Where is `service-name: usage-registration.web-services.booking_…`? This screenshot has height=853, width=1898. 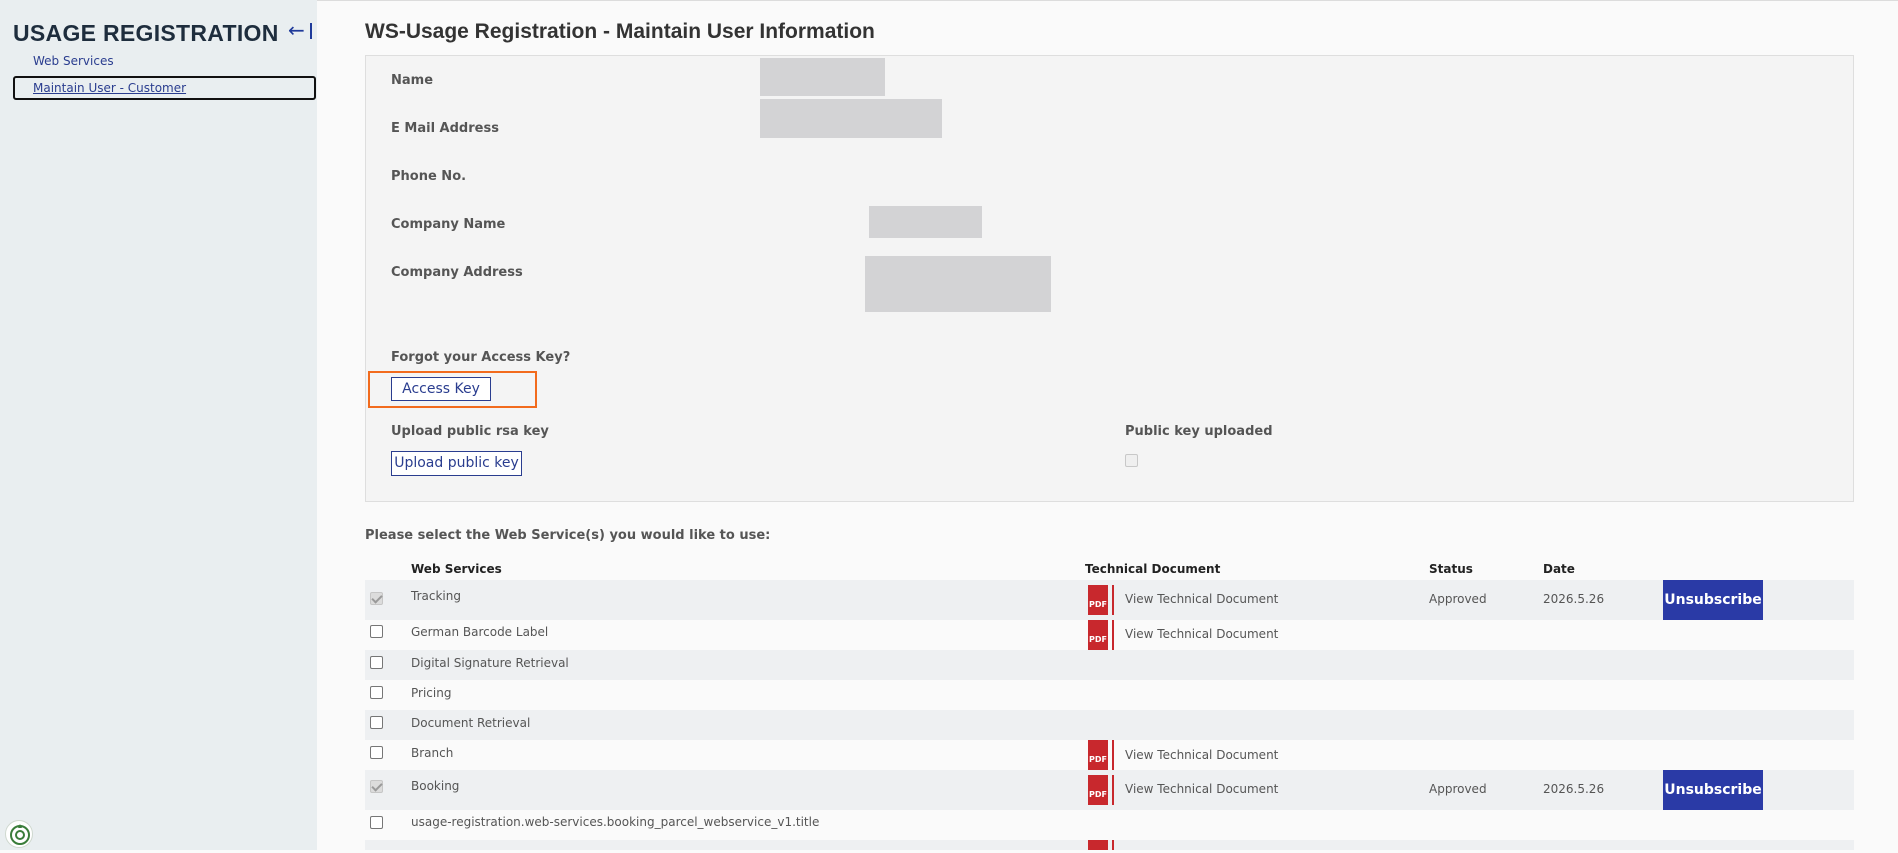
service-name: usage-registration.web-services.booking_… is located at coordinates (615, 822).